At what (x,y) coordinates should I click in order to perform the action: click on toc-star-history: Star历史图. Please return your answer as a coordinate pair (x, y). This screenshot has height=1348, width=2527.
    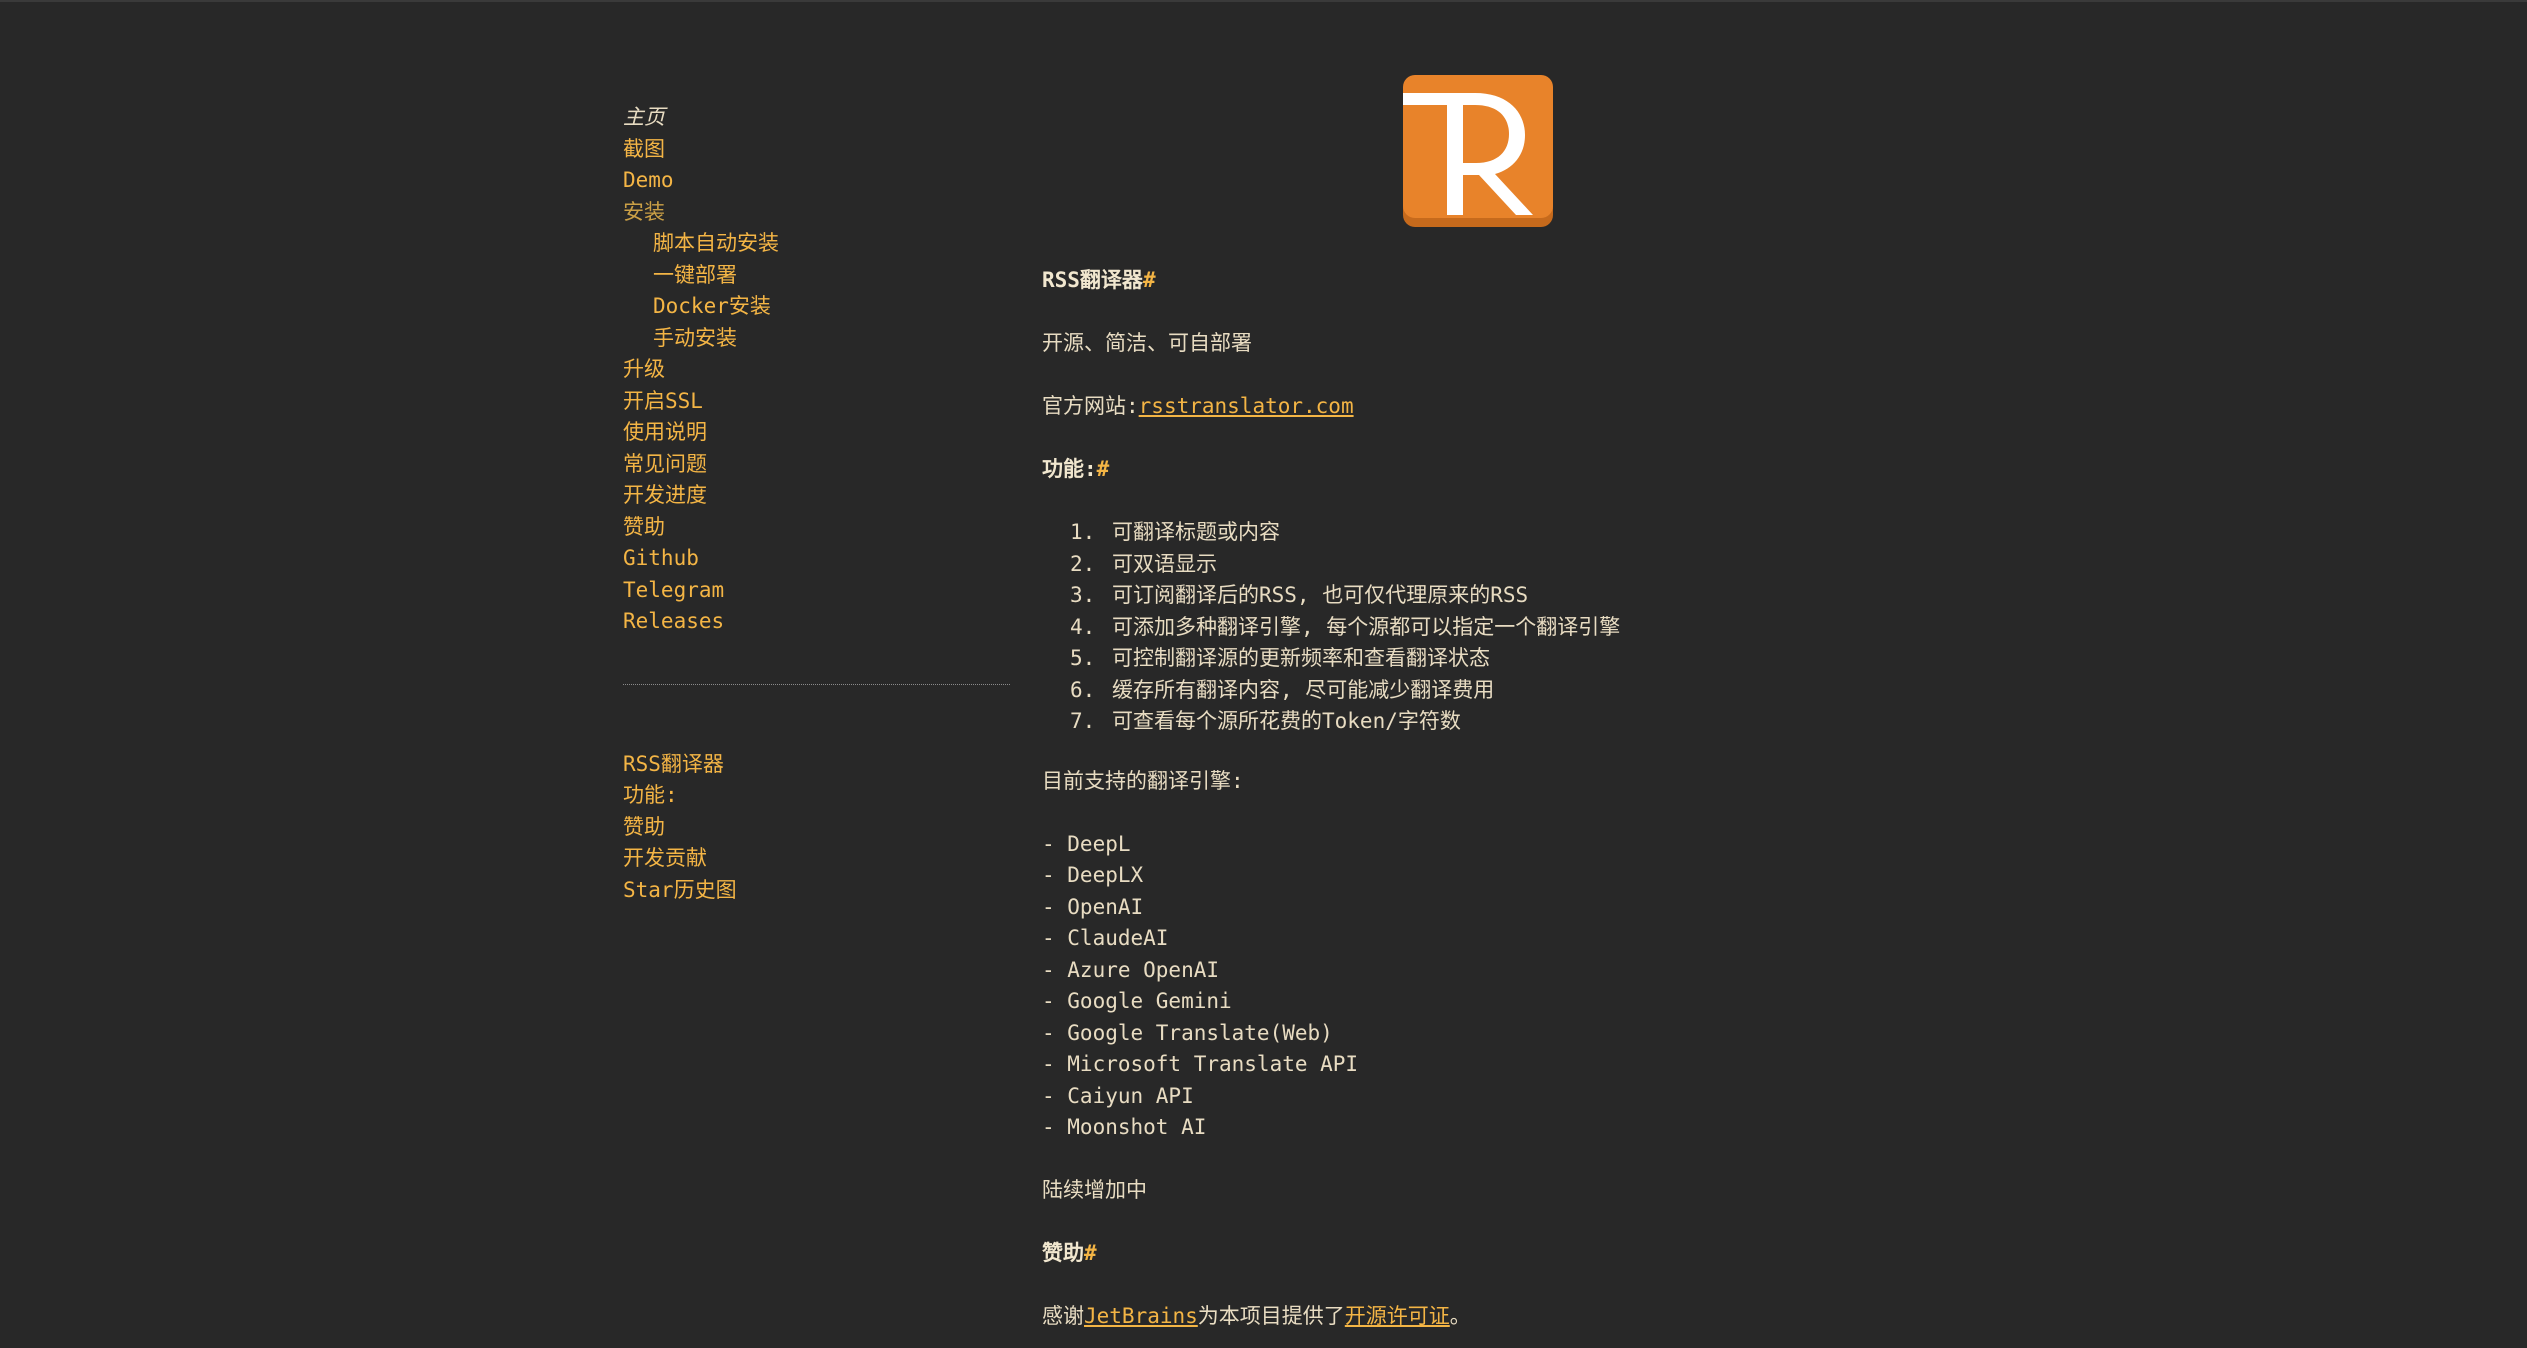
    Looking at the image, I should click on (816, 891).